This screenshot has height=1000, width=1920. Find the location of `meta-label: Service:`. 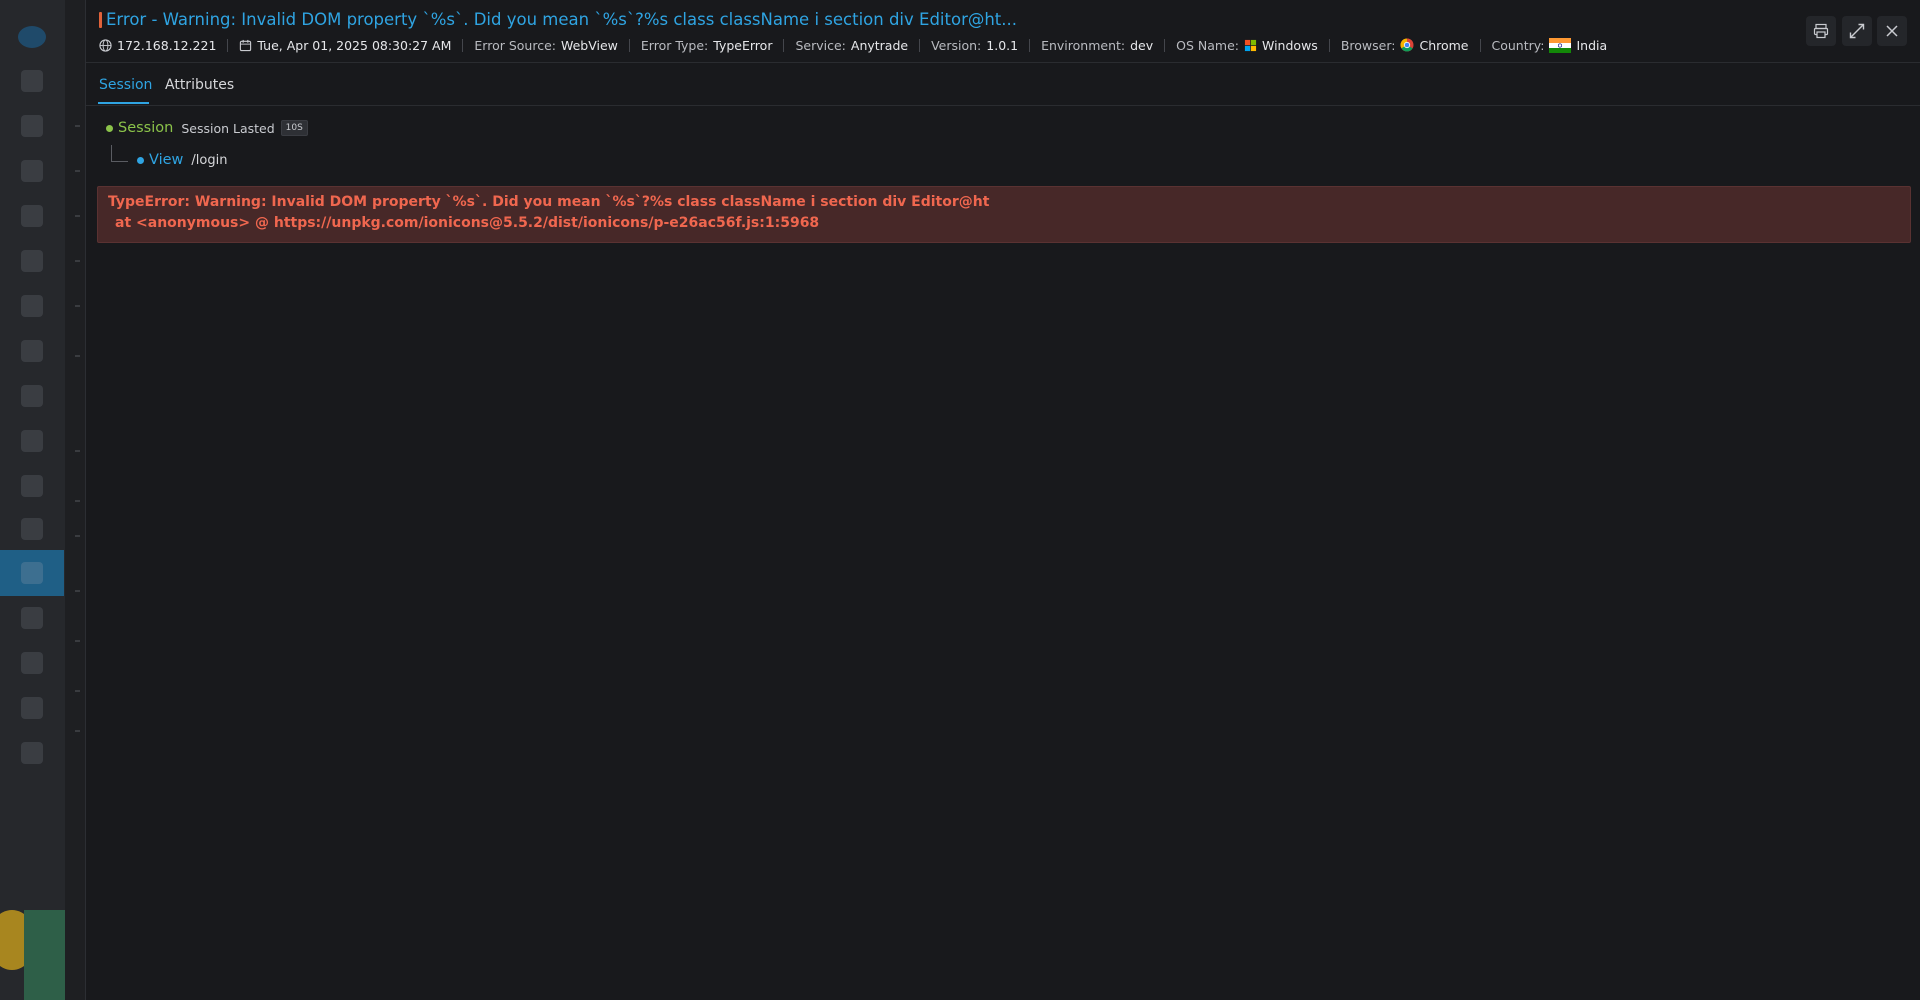

meta-label: Service: is located at coordinates (820, 45).